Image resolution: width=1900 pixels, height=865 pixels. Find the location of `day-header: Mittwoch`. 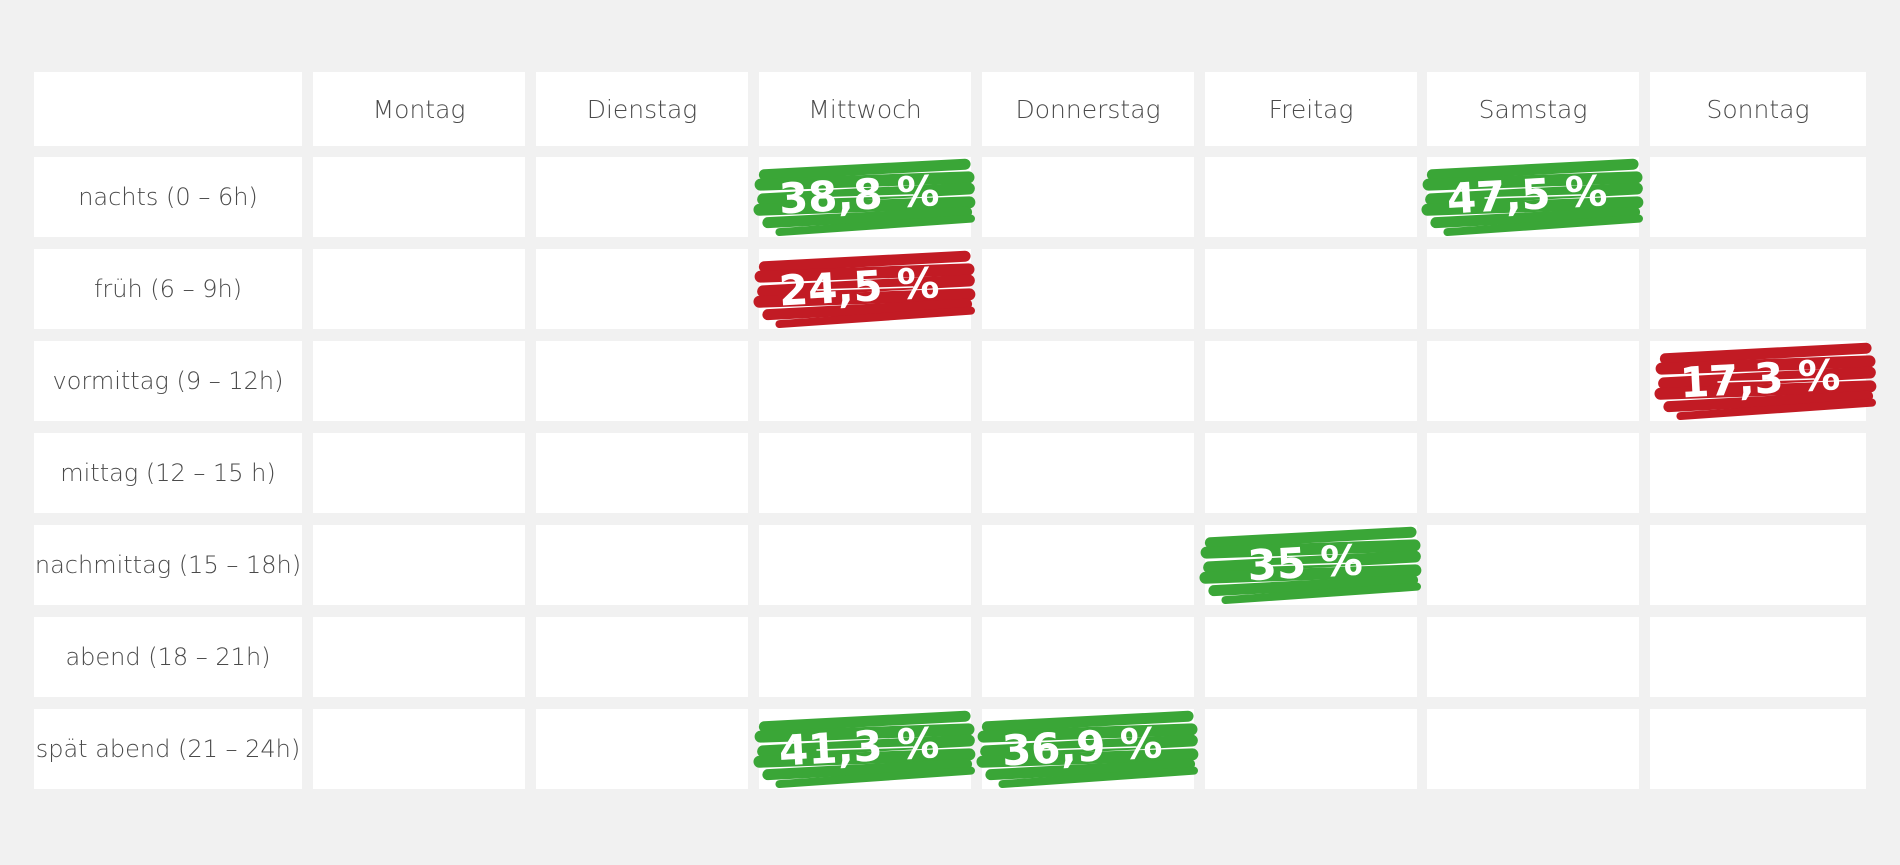

day-header: Mittwoch is located at coordinates (865, 109).